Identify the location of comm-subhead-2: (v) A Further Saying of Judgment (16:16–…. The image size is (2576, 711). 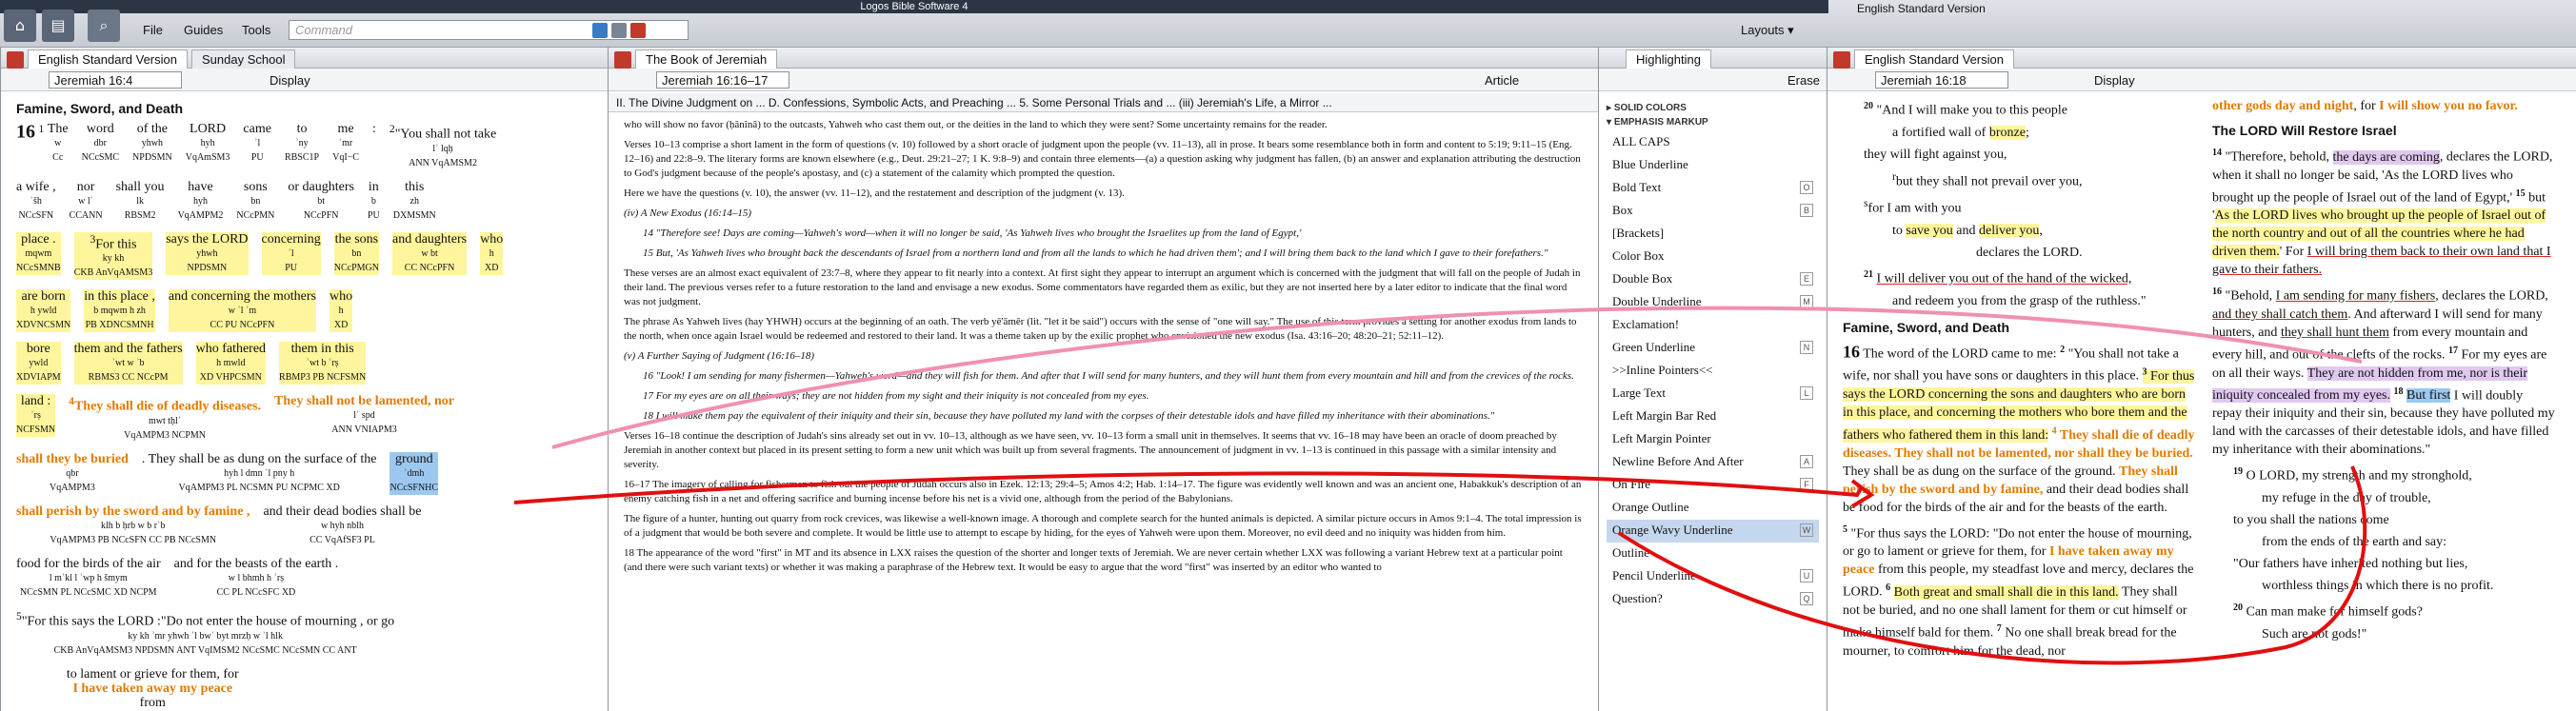
(719, 356).